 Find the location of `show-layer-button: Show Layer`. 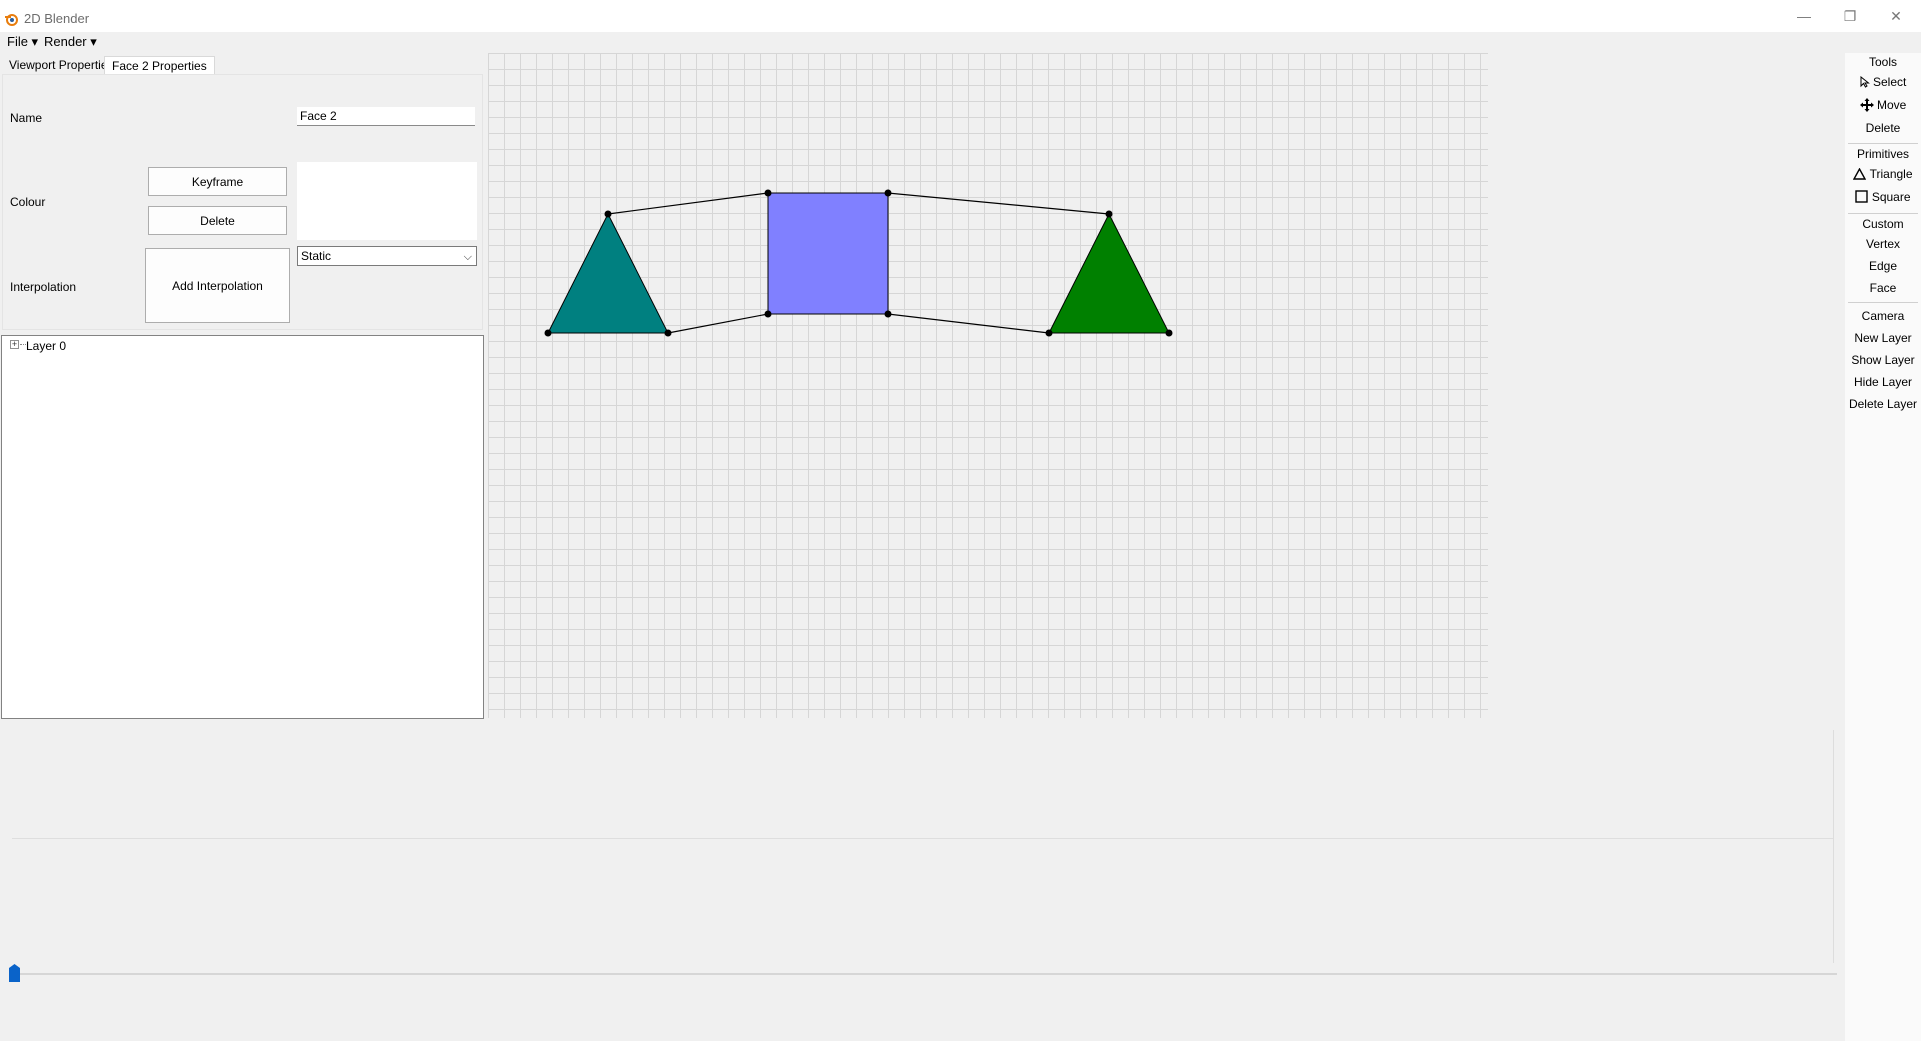

show-layer-button: Show Layer is located at coordinates (1883, 360).